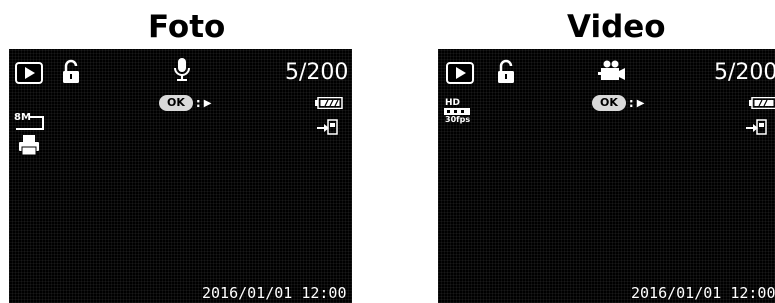  Describe the element at coordinates (182, 69) in the screenshot. I see `microphone-icon` at that location.